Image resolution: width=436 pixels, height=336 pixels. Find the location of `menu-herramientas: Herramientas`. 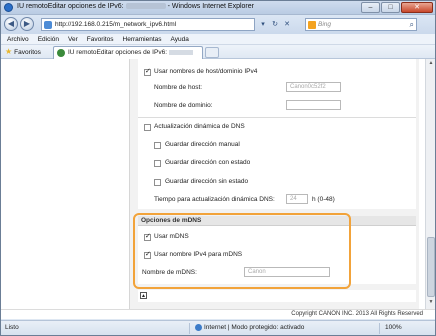

menu-herramientas: Herramientas is located at coordinates (142, 39).